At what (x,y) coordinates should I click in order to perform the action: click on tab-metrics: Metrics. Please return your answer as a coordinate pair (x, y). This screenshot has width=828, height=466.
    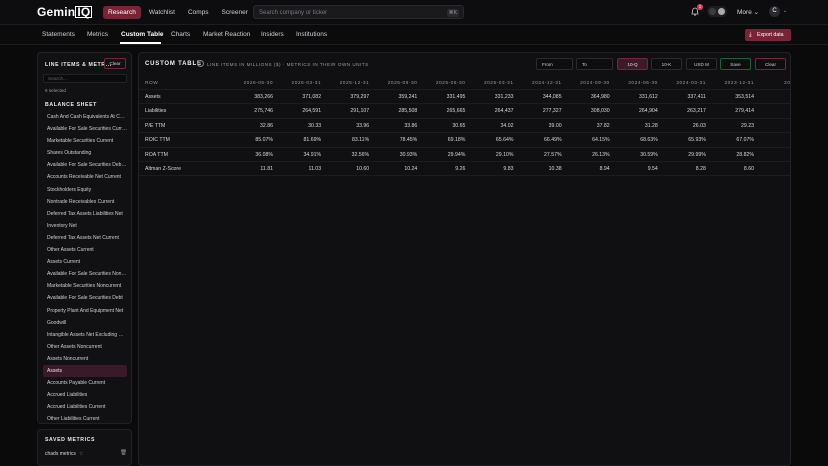
    Looking at the image, I should click on (97, 34).